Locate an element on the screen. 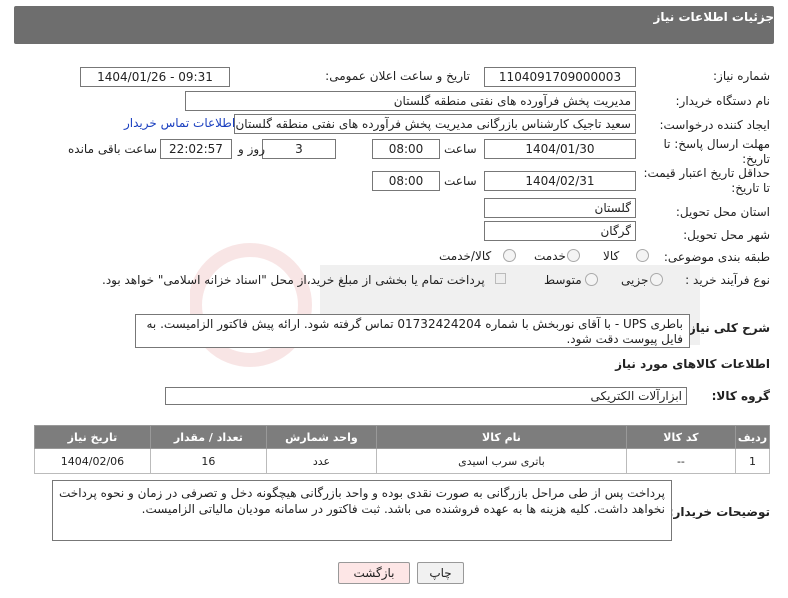 Image resolution: width=788 pixels, height=598 pixels. buyer-org-field: مدیریت پخش فرآورده های نفتی منطقه گلستان is located at coordinates (410, 101).